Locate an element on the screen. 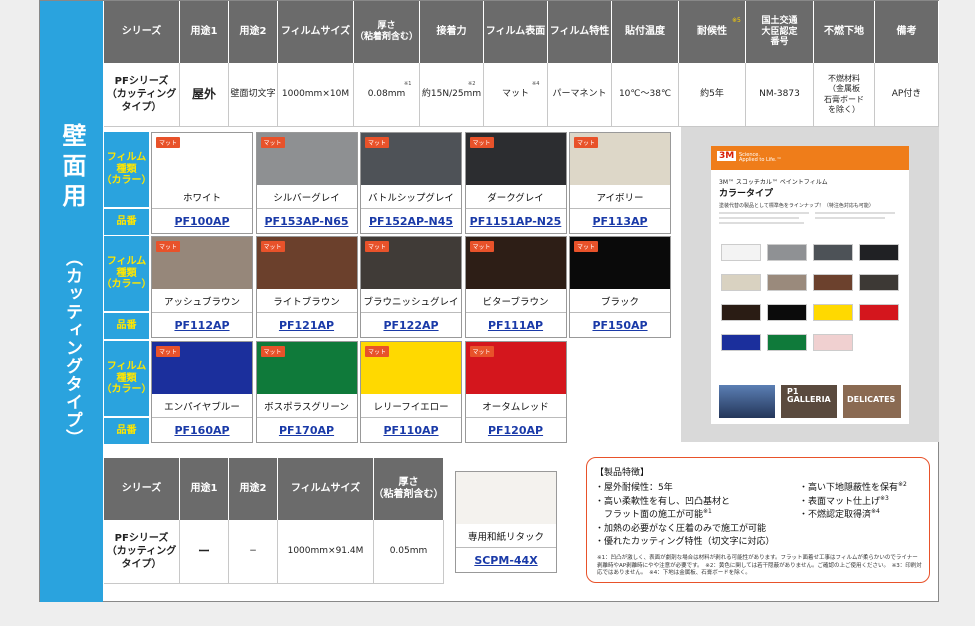 Image resolution: width=975 pixels, height=626 pixels. spec-header-mark: ※5 is located at coordinates (736, 20).